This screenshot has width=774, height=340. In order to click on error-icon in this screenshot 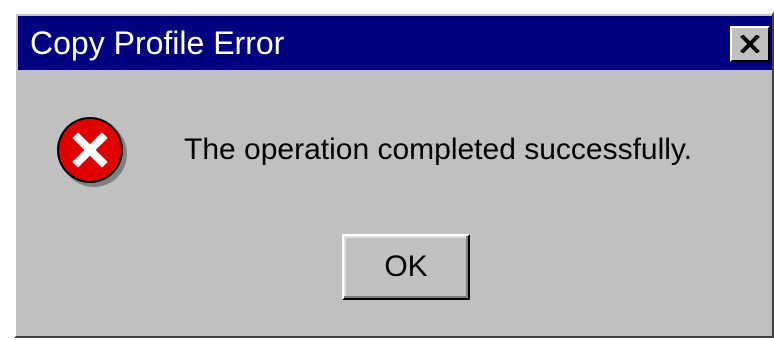, I will do `click(92, 152)`.